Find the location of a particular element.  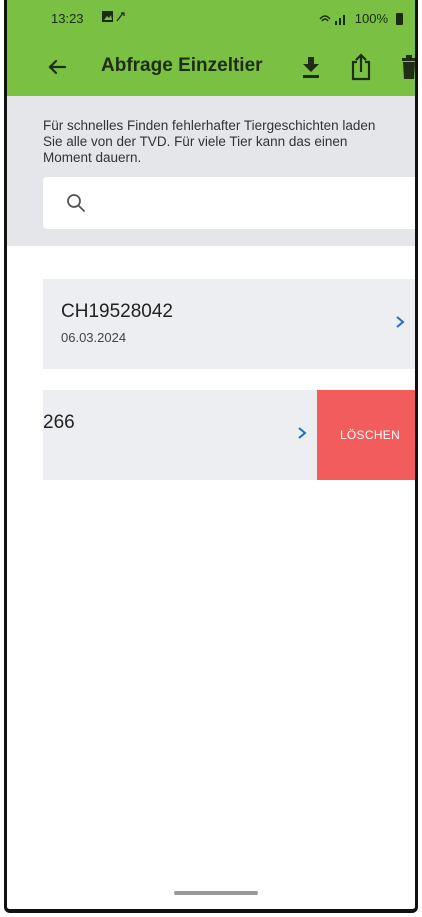

status-right: 100% is located at coordinates (361, 18).